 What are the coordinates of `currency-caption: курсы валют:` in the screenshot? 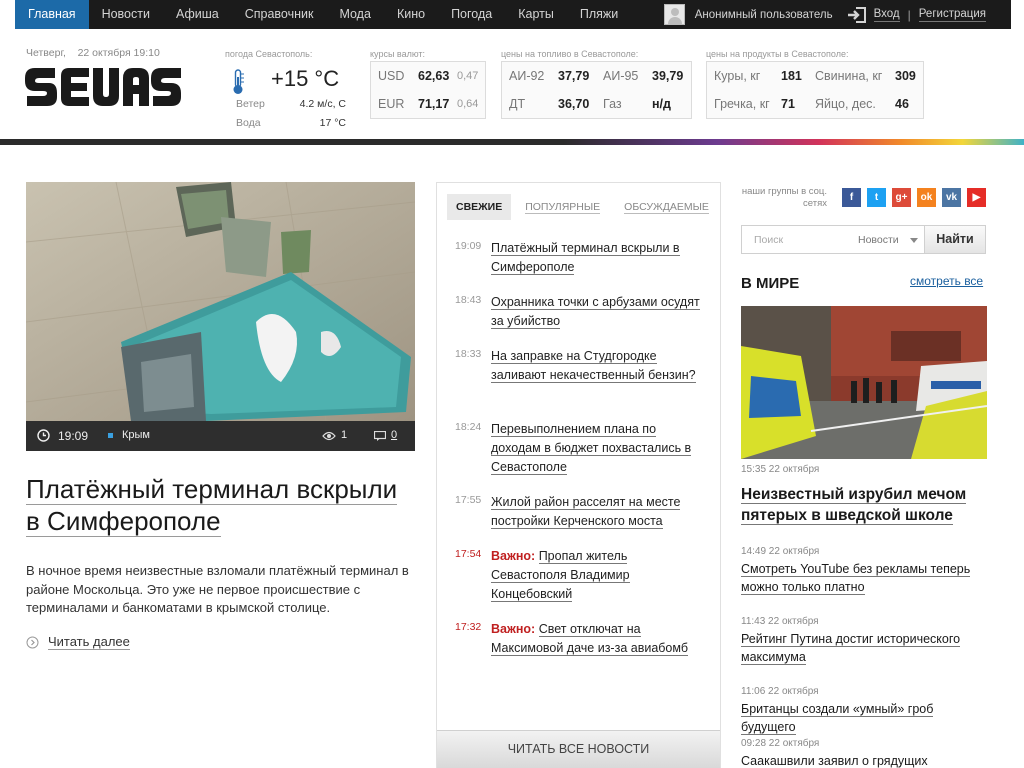 It's located at (398, 54).